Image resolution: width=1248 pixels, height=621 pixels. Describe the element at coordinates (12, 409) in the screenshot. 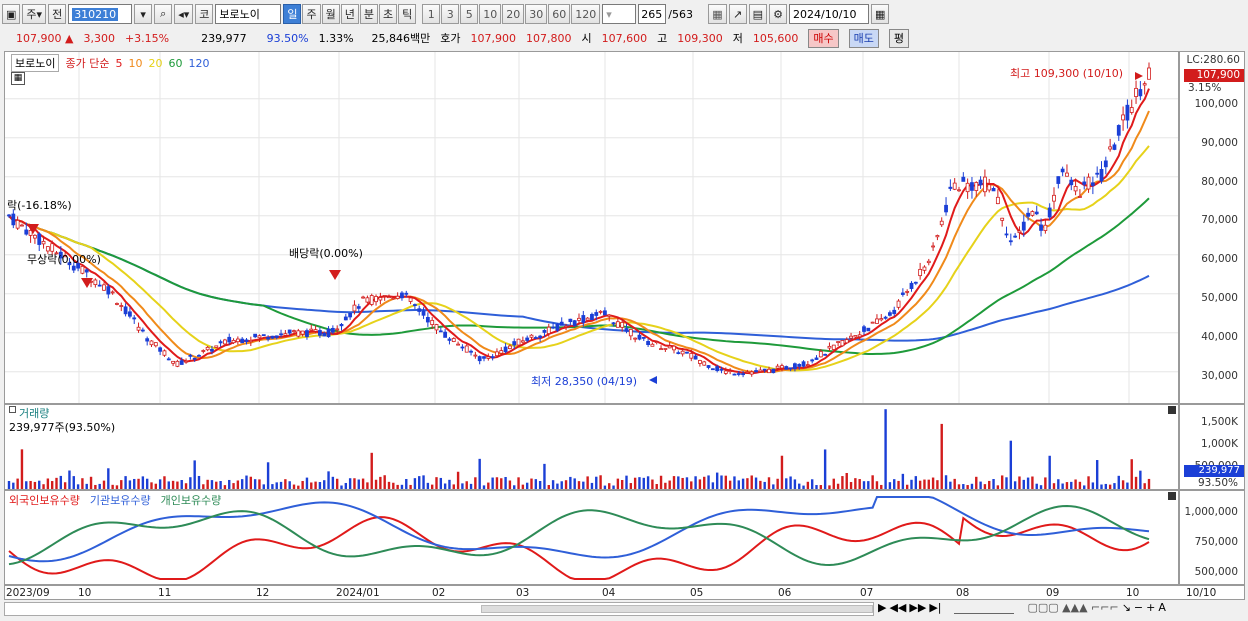

I see `volume-toggle-icon` at that location.